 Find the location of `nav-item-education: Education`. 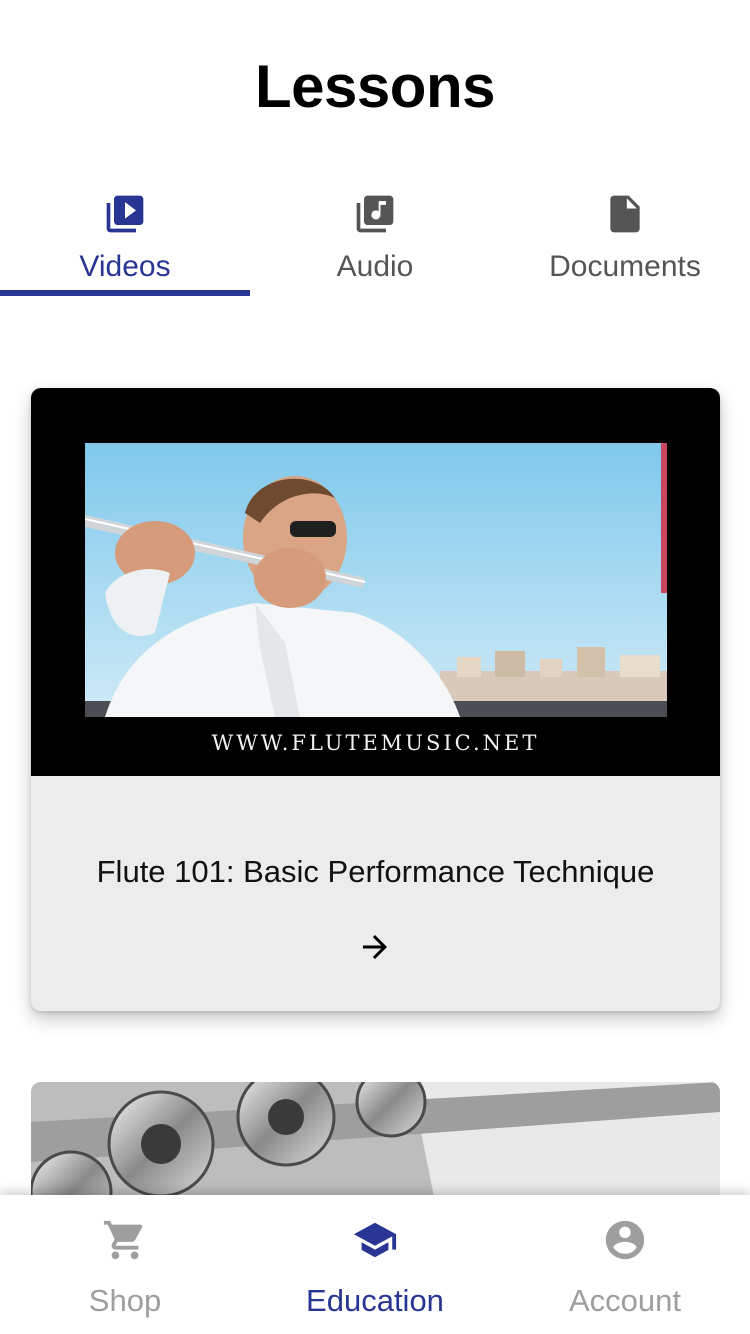

nav-item-education: Education is located at coordinates (375, 1264).